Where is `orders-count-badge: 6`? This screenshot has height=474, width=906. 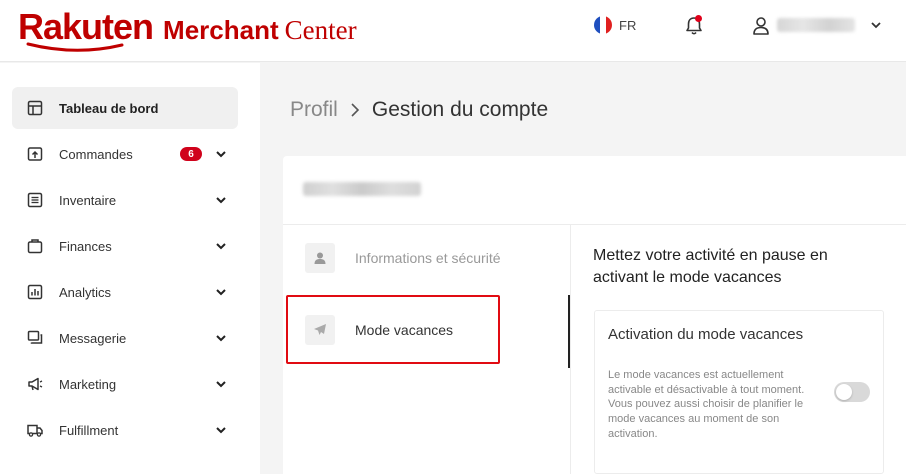
orders-count-badge: 6 is located at coordinates (191, 154).